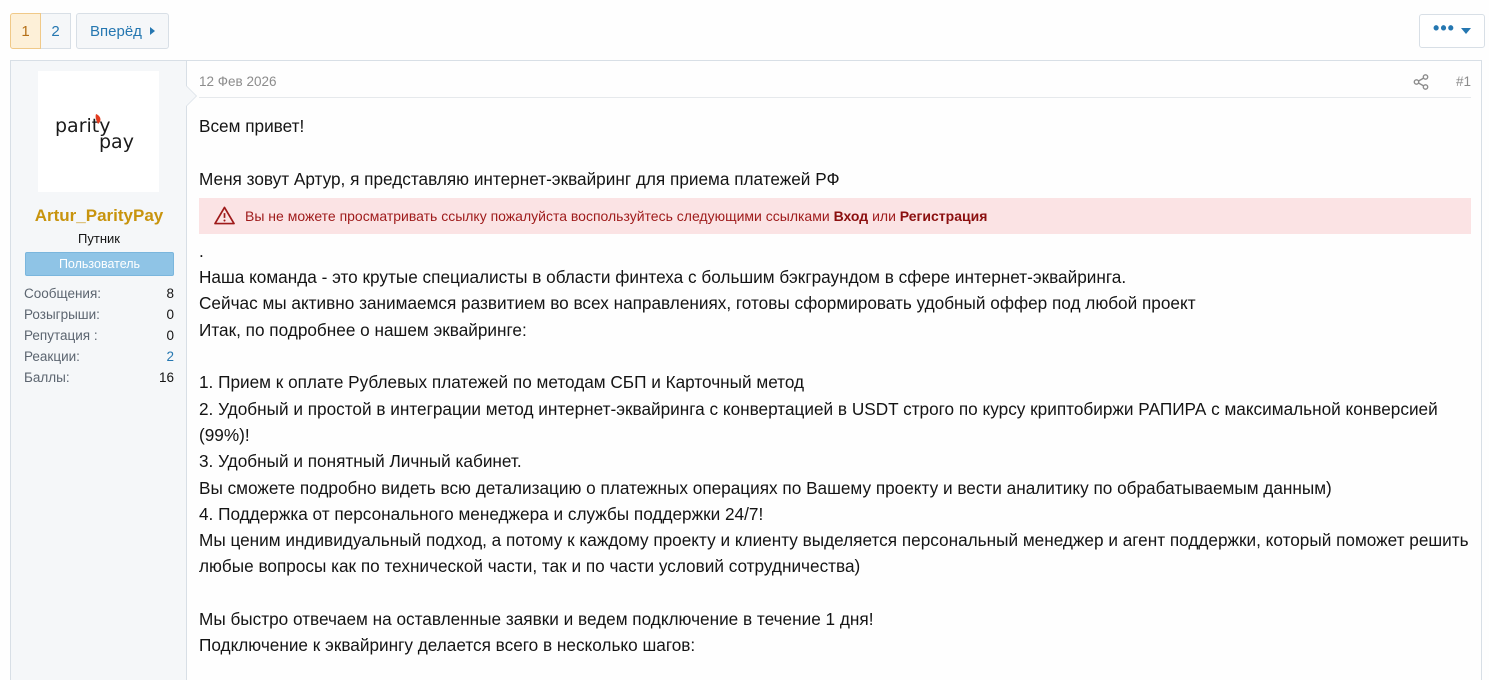  I want to click on post-header: 12 Фев 2026 #1, so click(835, 79).